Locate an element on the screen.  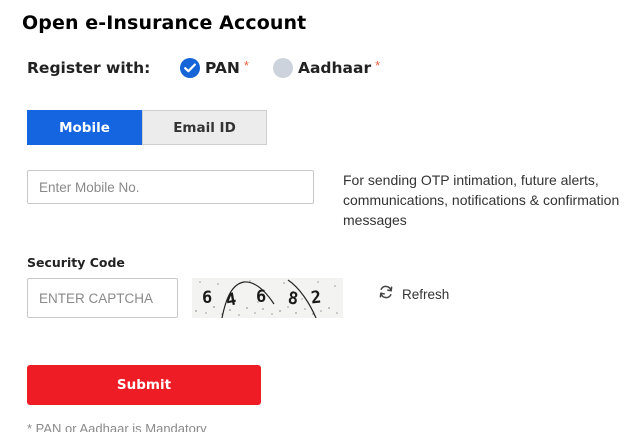
refresh-captcha-button: Refresh is located at coordinates (413, 294).